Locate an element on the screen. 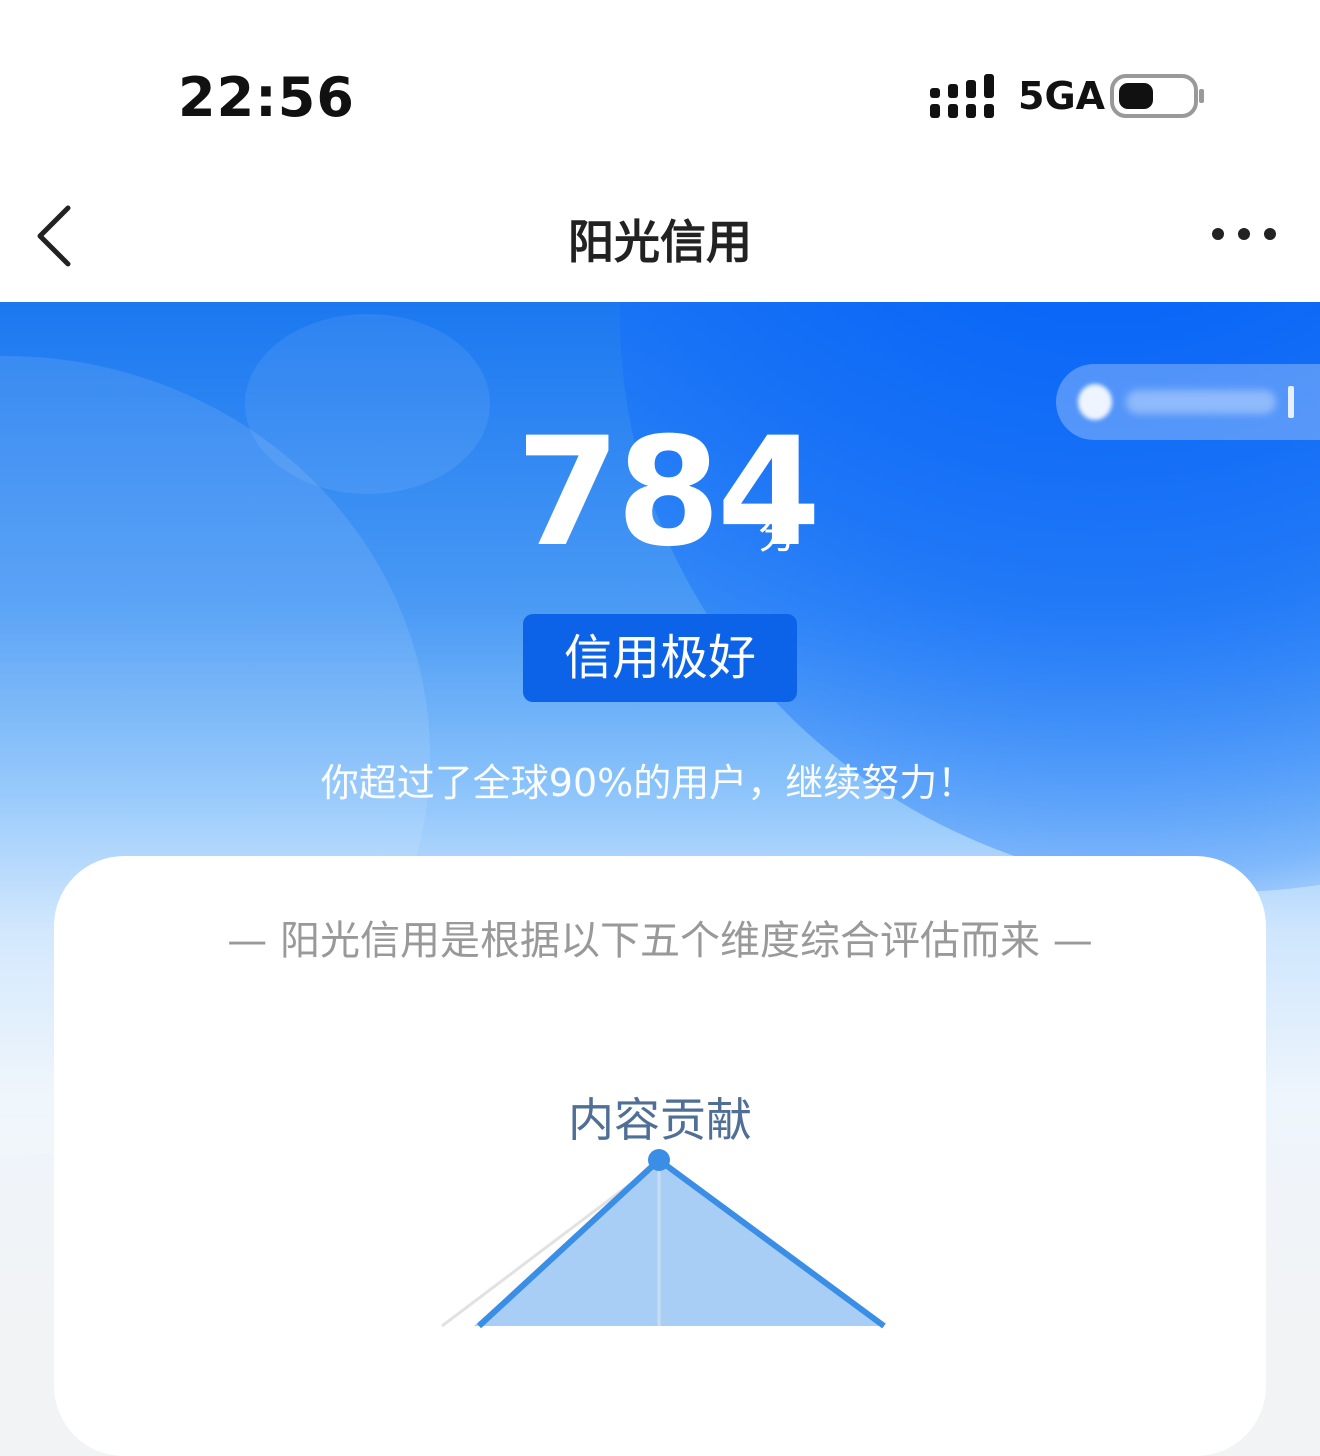 Image resolution: width=1320 pixels, height=1456 pixels. blurred-username is located at coordinates (1201, 402).